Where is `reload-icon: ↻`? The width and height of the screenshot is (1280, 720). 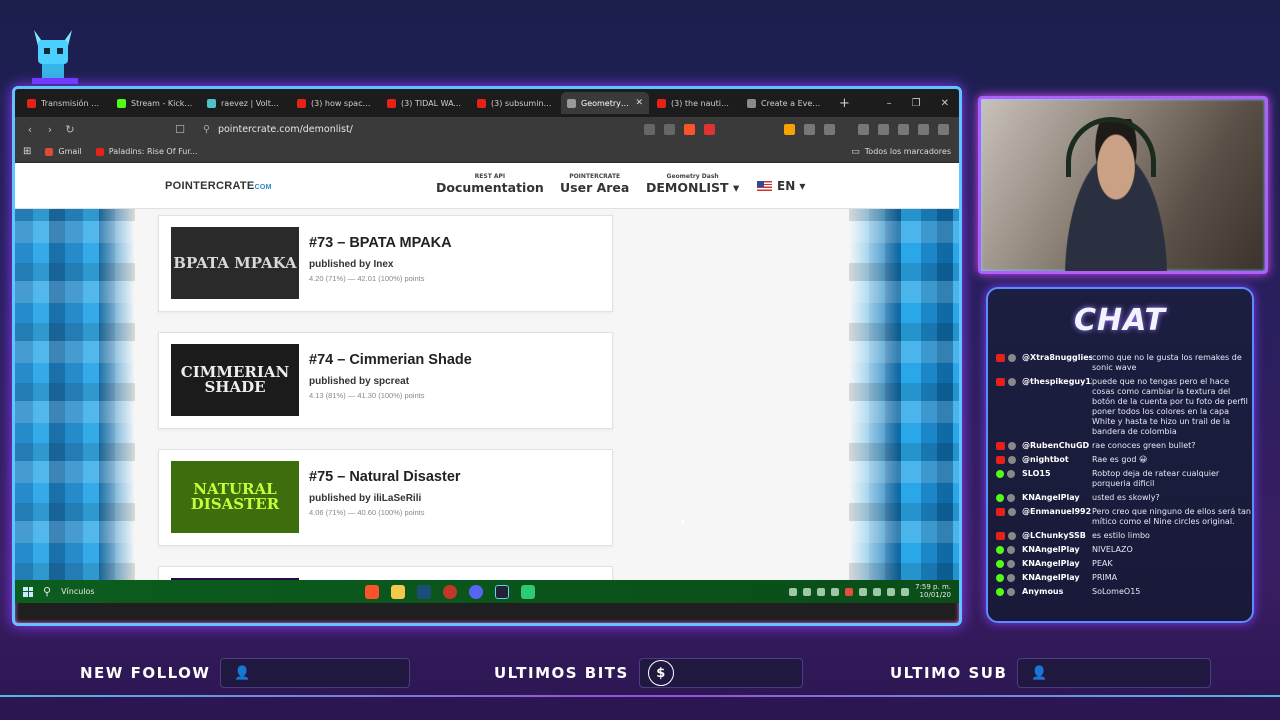 reload-icon: ↻ is located at coordinates (70, 129).